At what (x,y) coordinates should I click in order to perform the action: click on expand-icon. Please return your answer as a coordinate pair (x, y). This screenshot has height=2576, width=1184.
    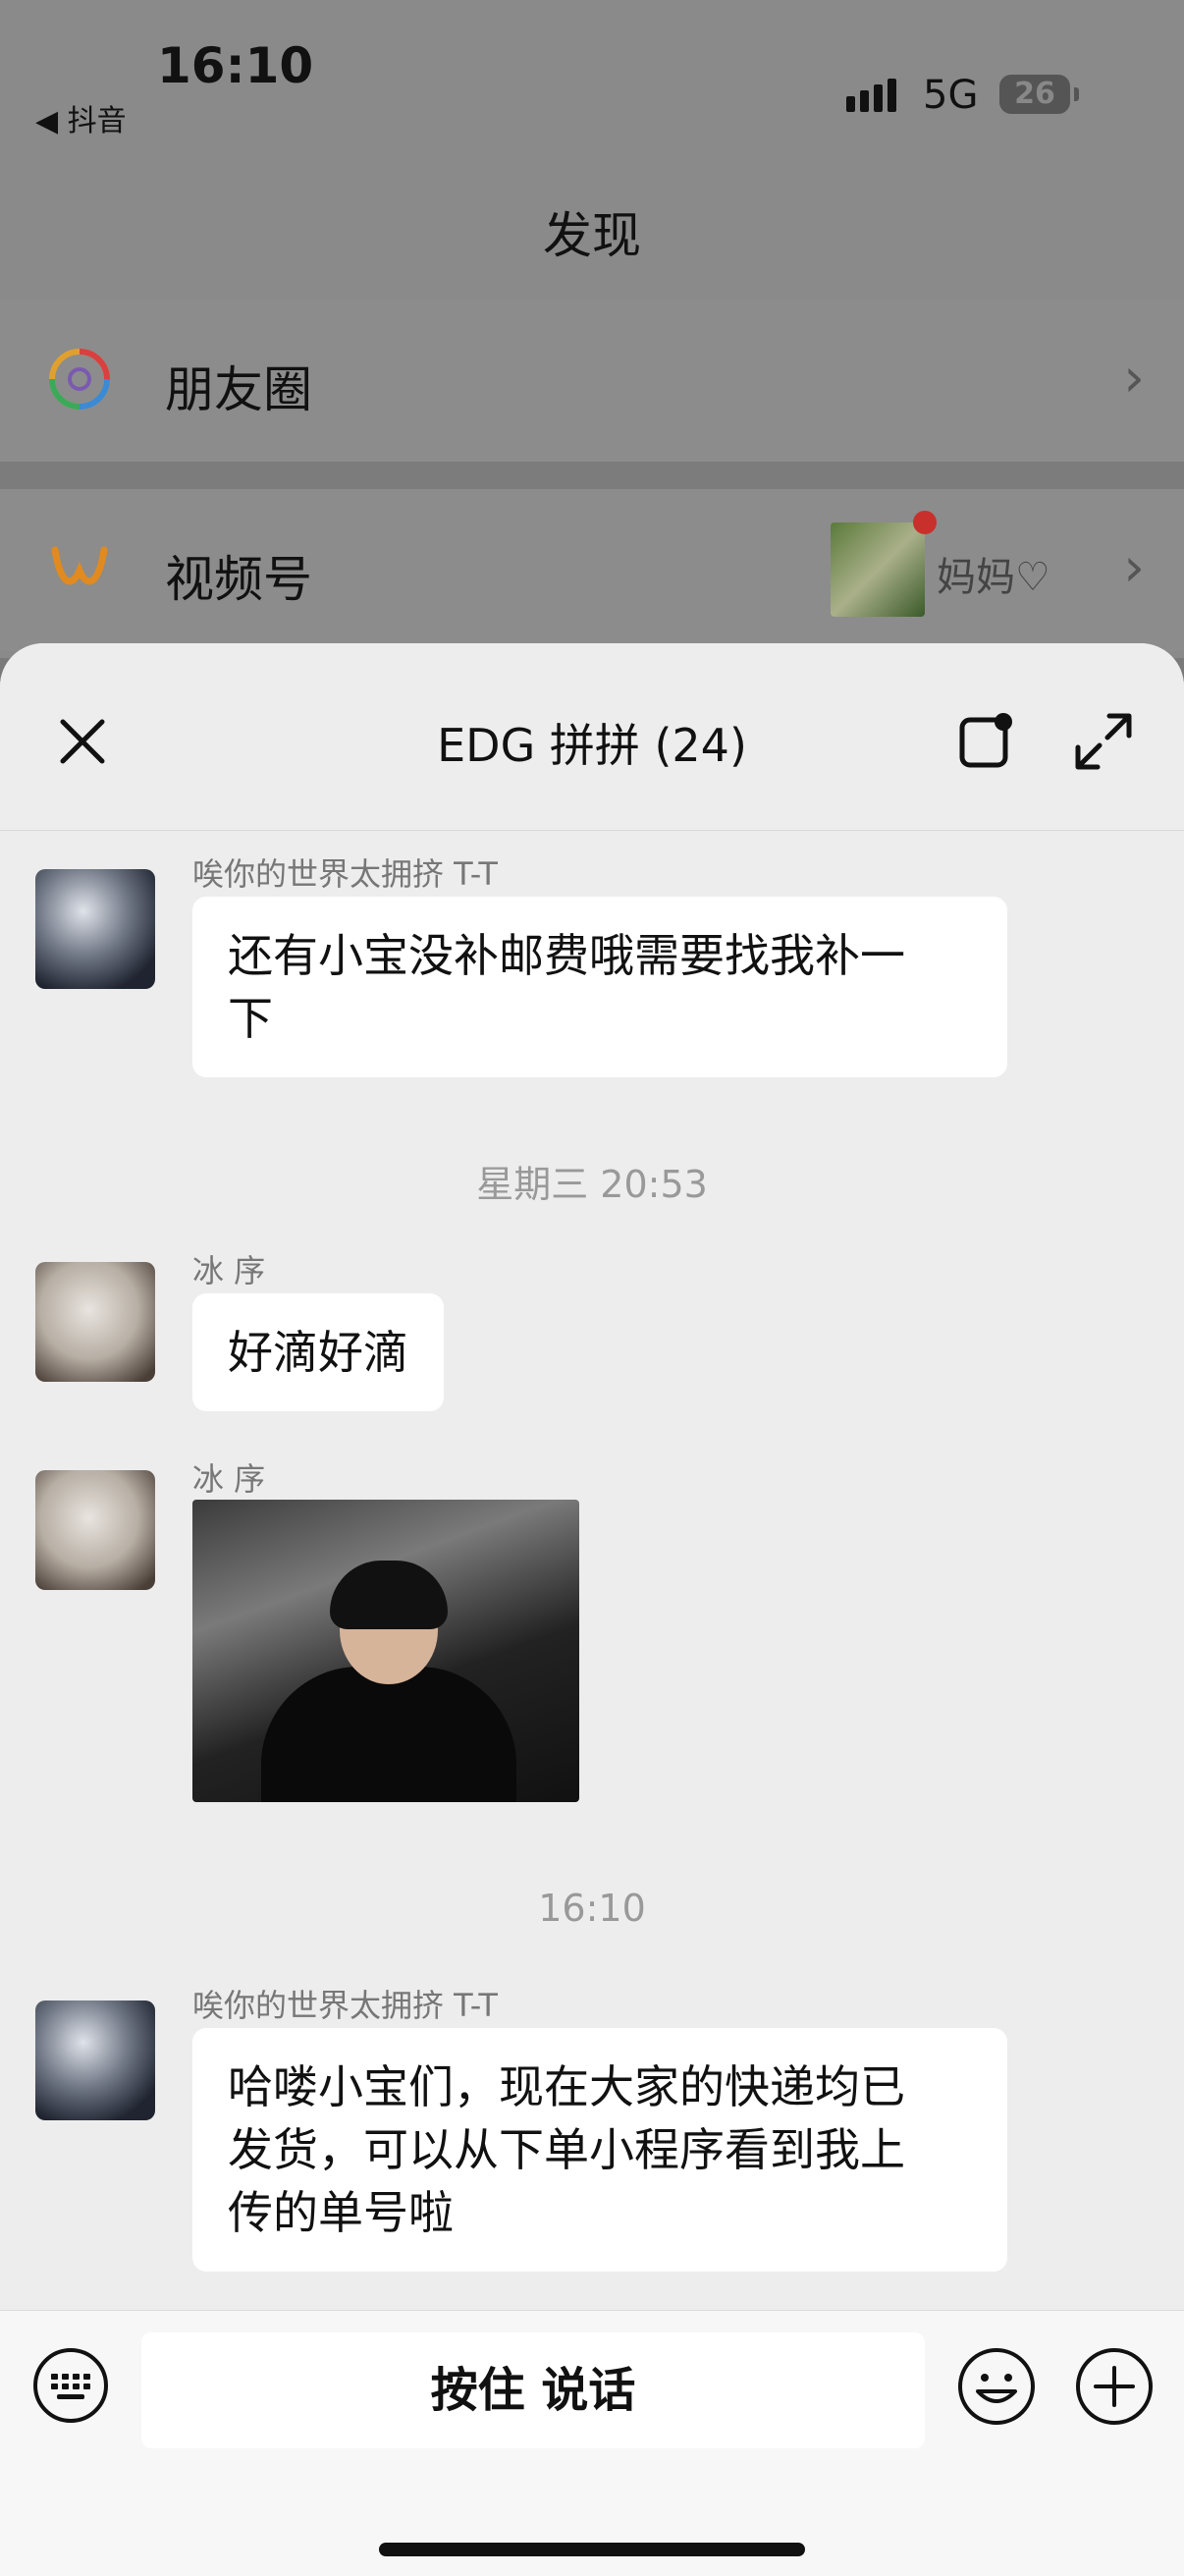
    Looking at the image, I should click on (1104, 741).